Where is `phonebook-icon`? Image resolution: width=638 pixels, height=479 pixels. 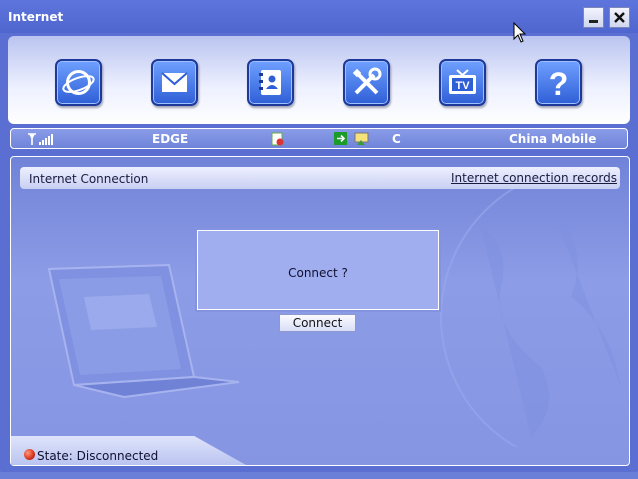 phonebook-icon is located at coordinates (270, 82).